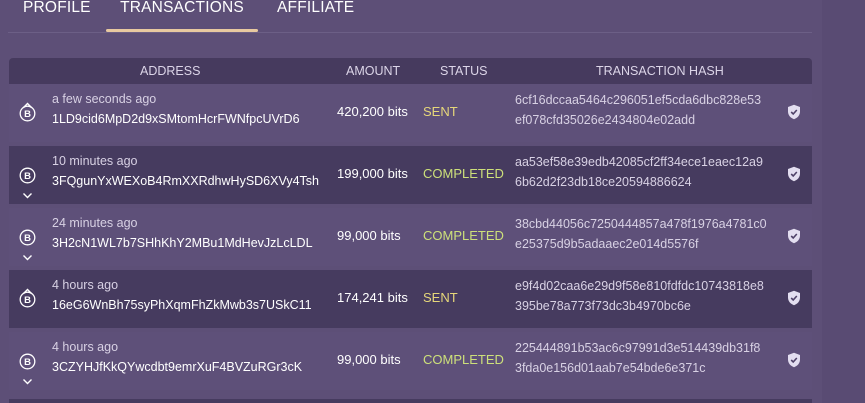  Describe the element at coordinates (182, 30) in the screenshot. I see `active-tab-indicator` at that location.